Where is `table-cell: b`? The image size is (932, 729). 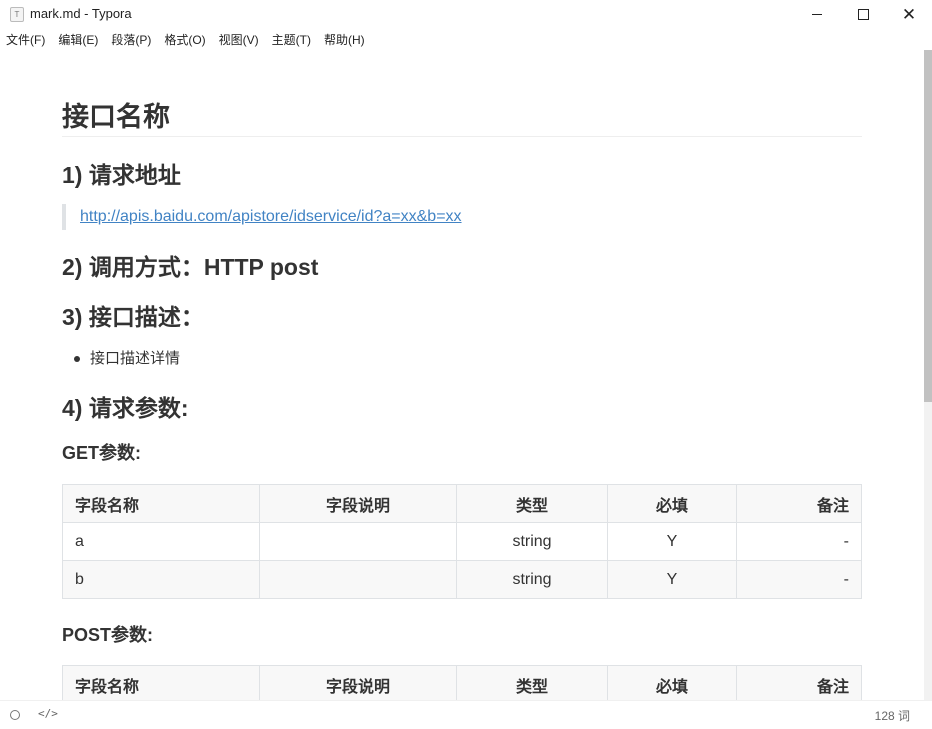
table-cell: b is located at coordinates (161, 579).